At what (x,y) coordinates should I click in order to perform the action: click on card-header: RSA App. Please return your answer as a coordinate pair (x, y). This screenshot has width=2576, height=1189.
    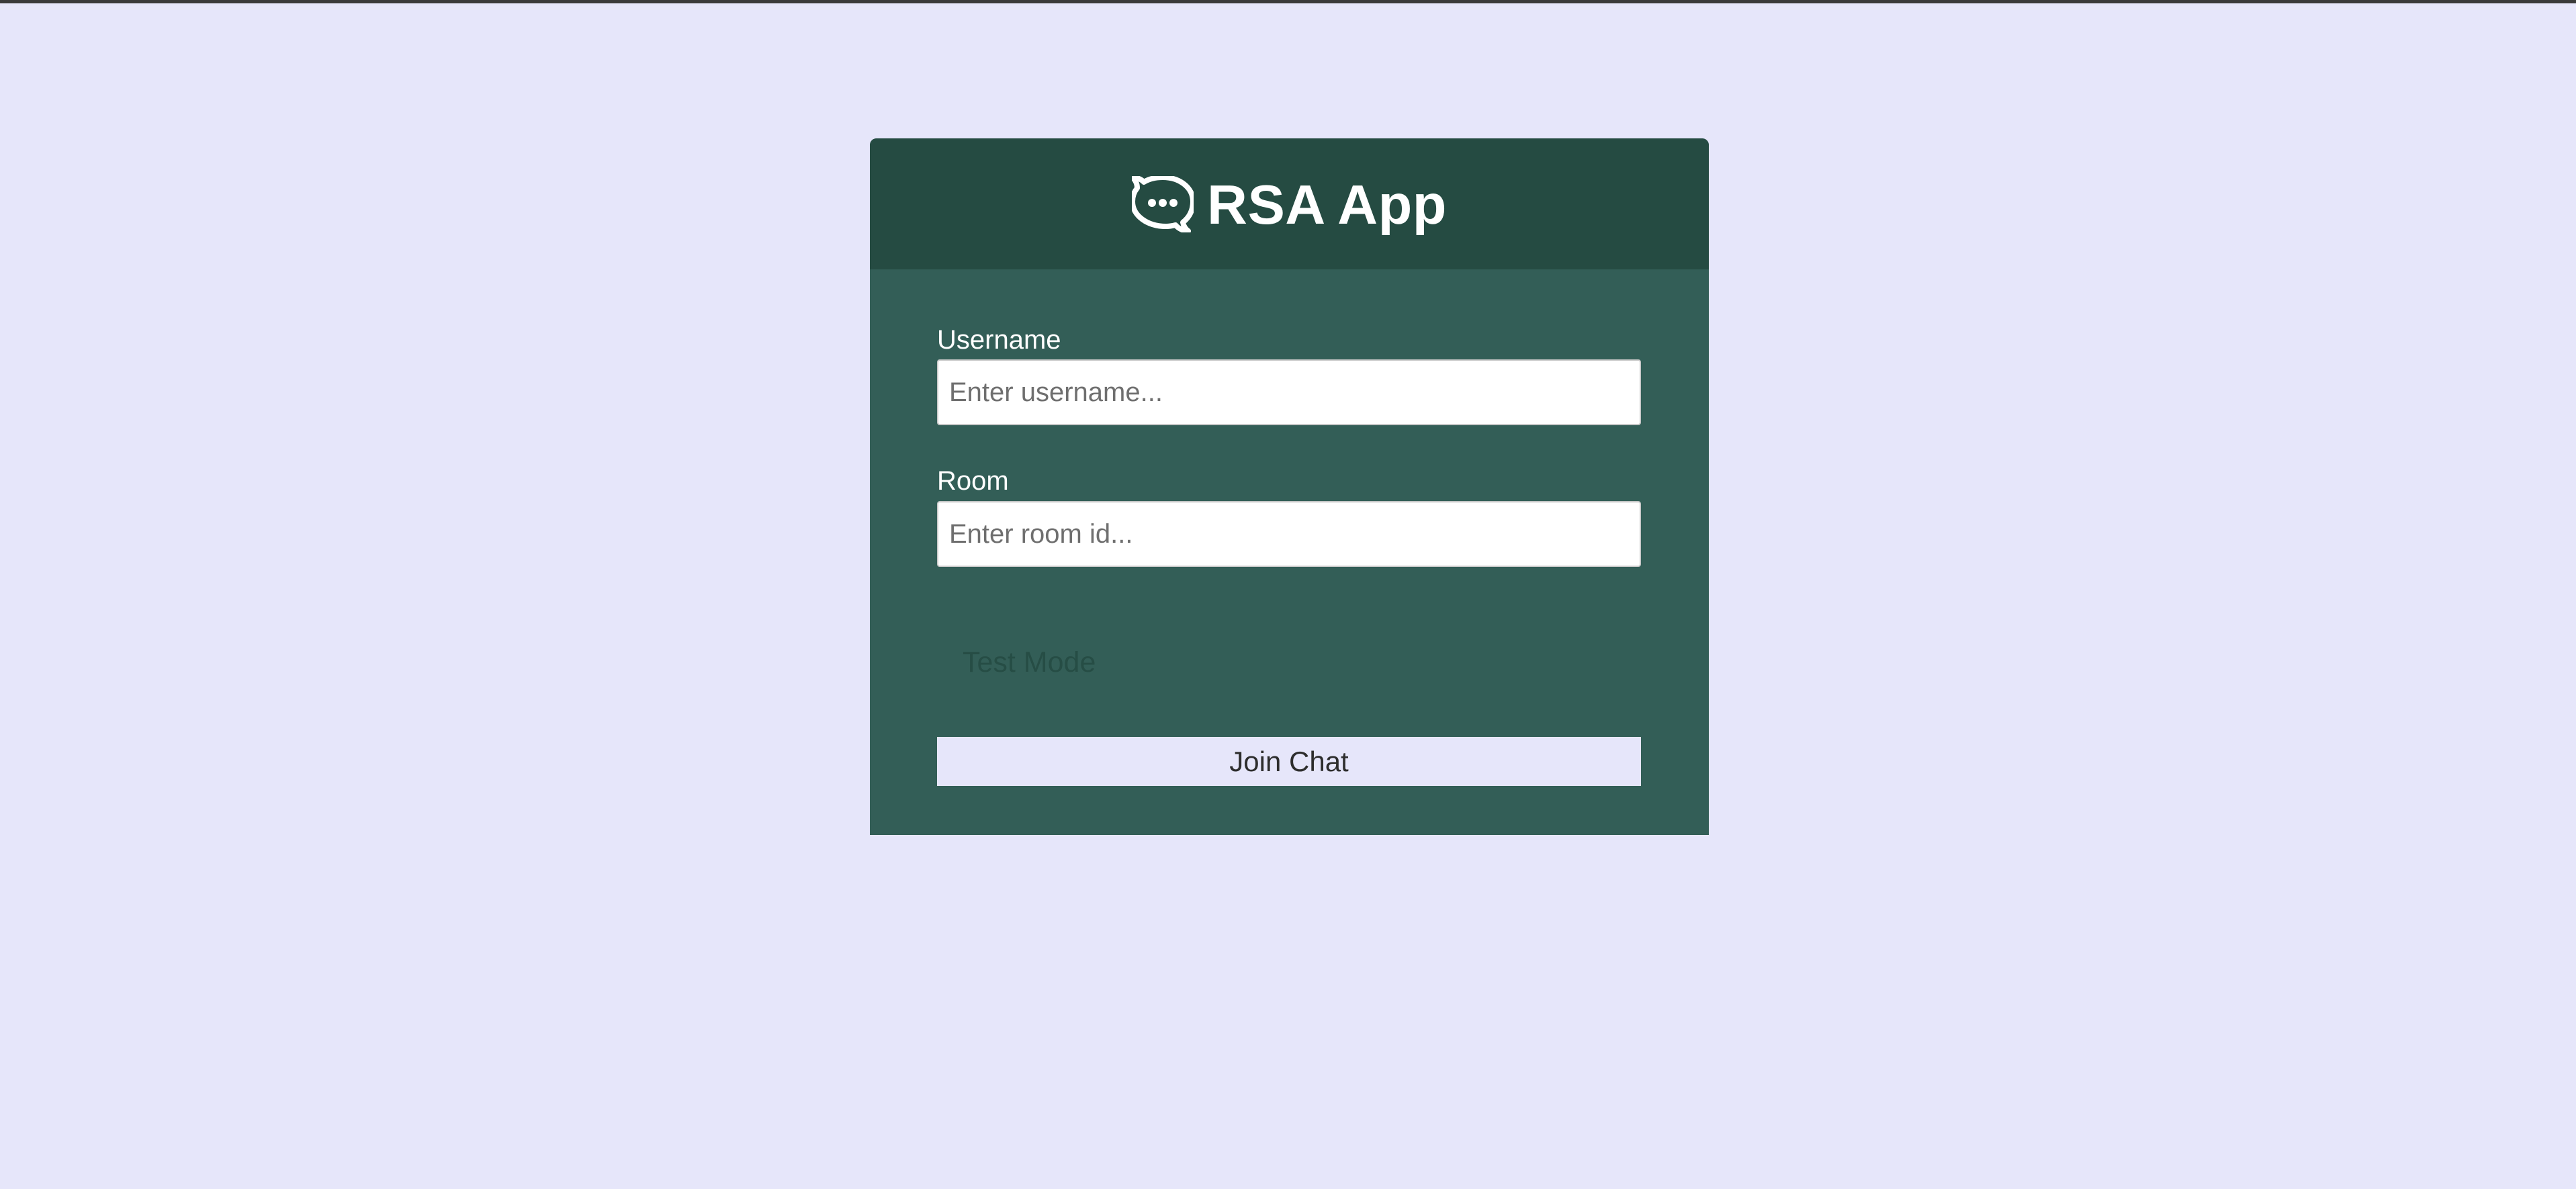
    Looking at the image, I should click on (1290, 203).